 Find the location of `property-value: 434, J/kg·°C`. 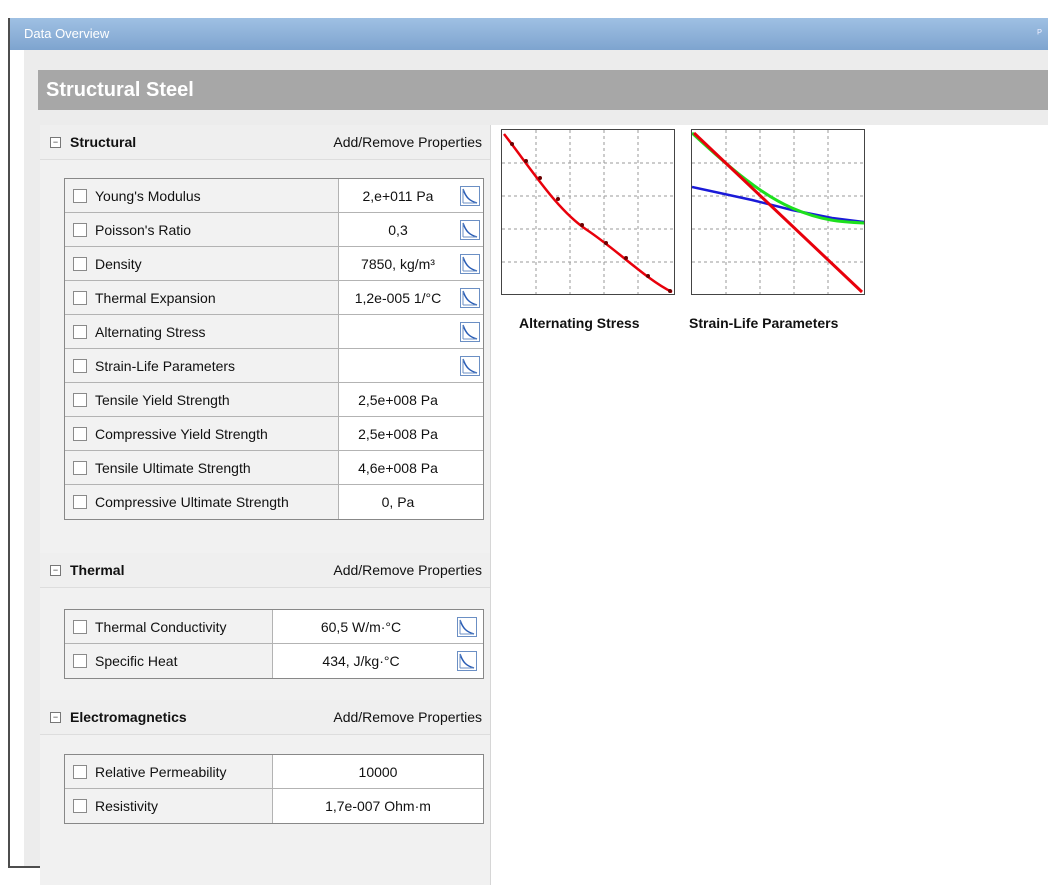

property-value: 434, J/kg·°C is located at coordinates (361, 661).